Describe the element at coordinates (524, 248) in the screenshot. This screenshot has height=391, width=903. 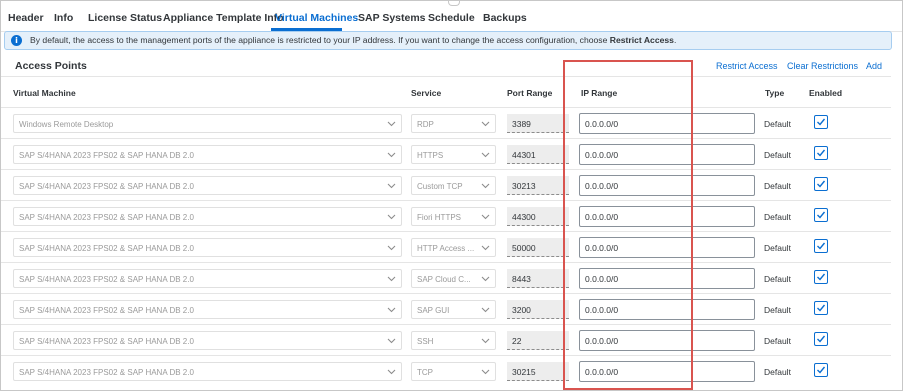
I see `port-range-value: 50000` at that location.